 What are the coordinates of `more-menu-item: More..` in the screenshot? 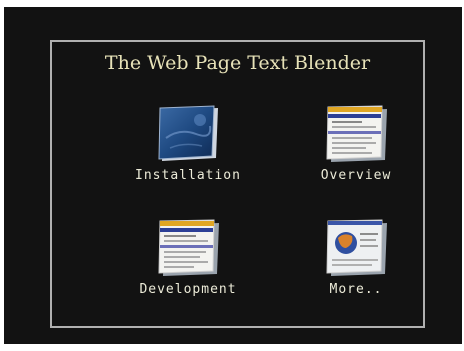 It's located at (356, 257).